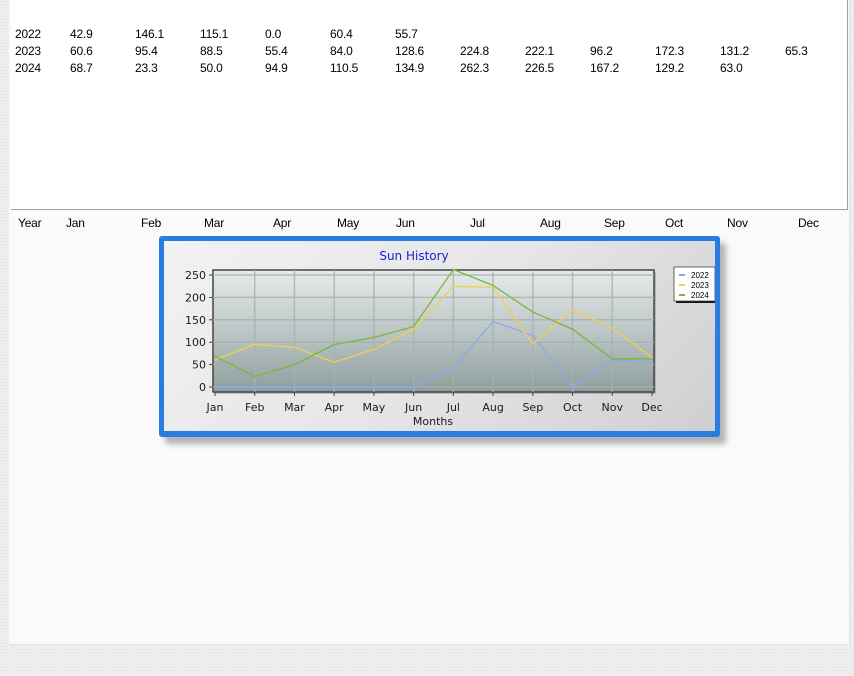 The width and height of the screenshot is (854, 676). What do you see at coordinates (573, 407) in the screenshot?
I see `x-tick-label: Oct` at bounding box center [573, 407].